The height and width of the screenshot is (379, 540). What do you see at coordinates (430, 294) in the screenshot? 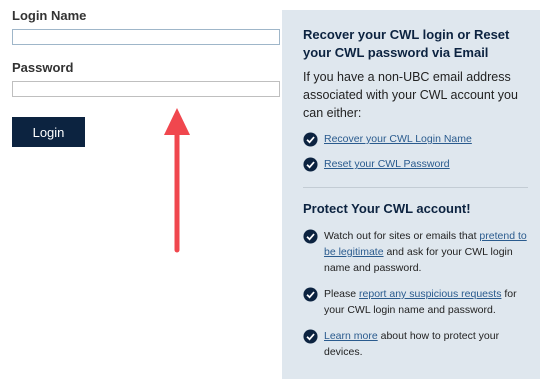
I see `report-suspicious-link: report any suspicious requests` at bounding box center [430, 294].